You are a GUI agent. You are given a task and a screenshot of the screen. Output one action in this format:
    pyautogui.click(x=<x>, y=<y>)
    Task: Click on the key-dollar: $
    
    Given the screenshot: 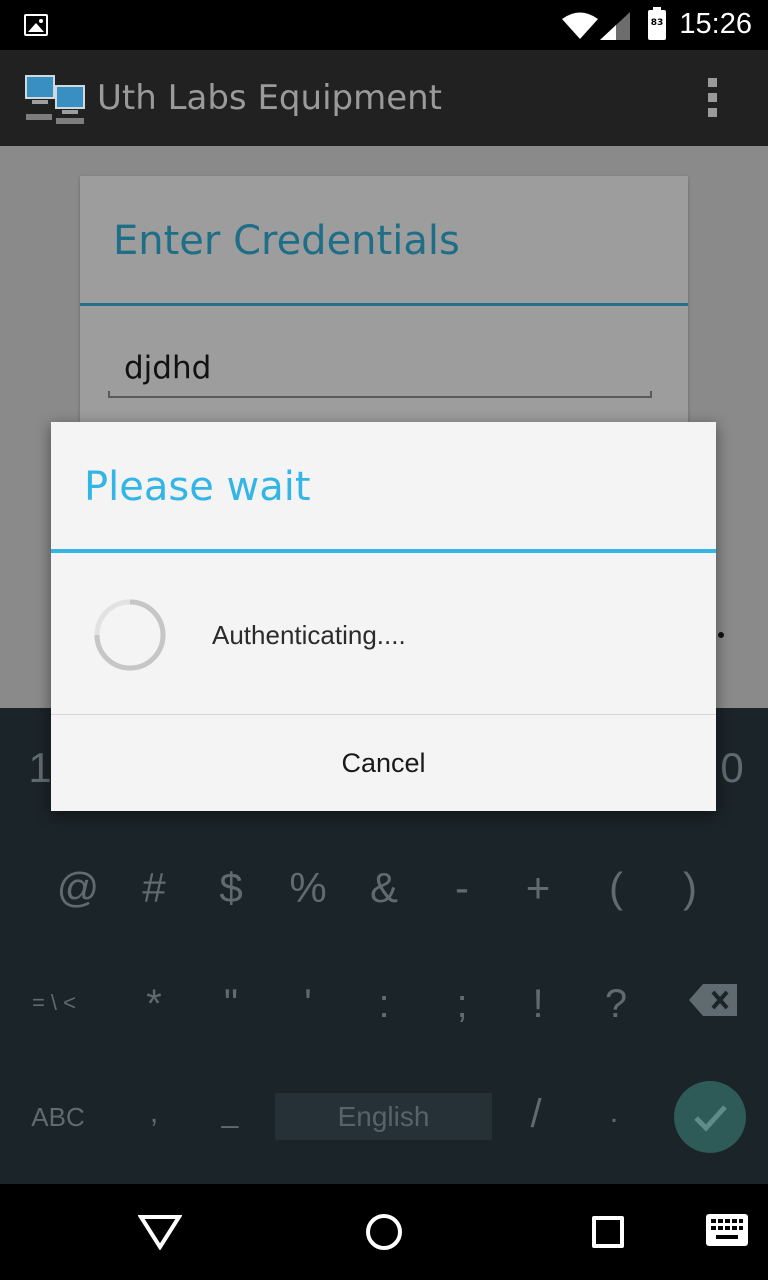 What is the action you would take?
    pyautogui.click(x=231, y=888)
    